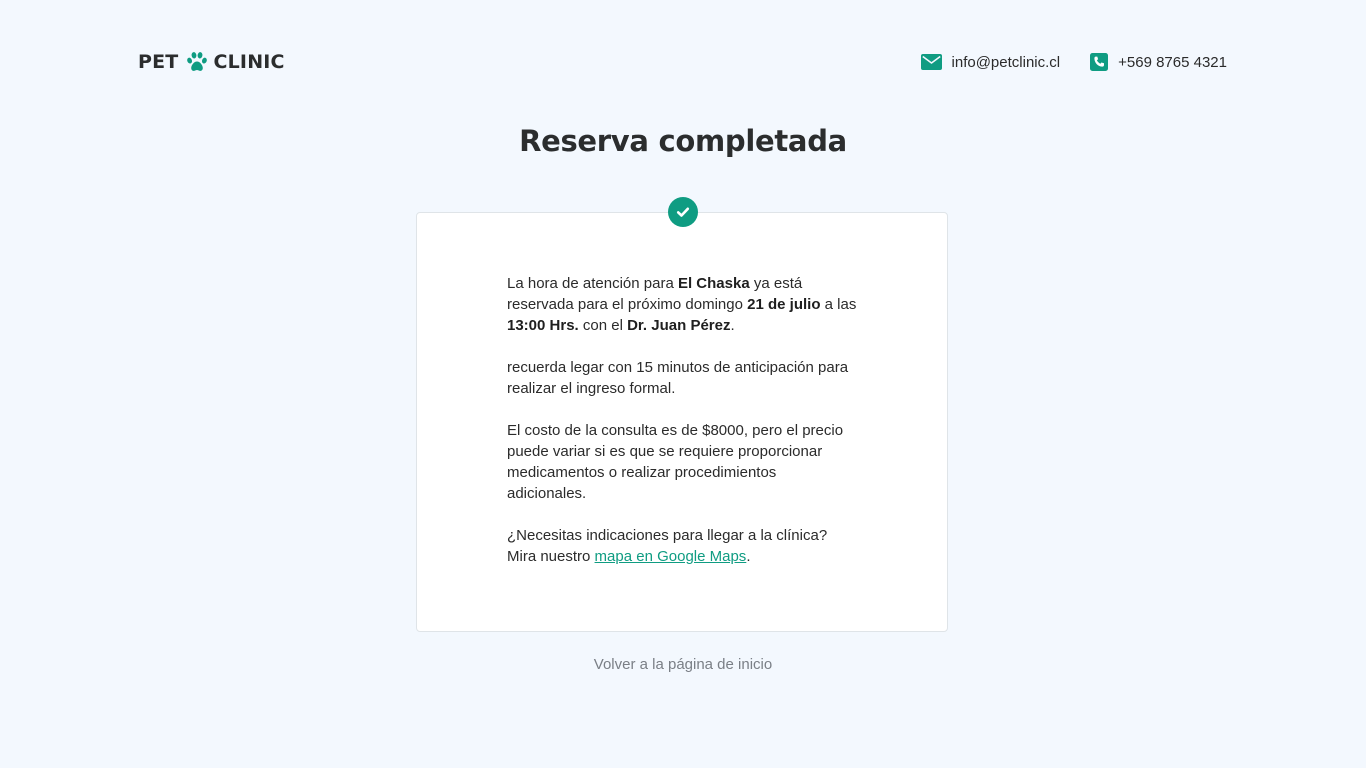 This screenshot has width=1366, height=768. What do you see at coordinates (1073, 62) in the screenshot?
I see `contact-info: info@petclinic.cl +569 8765 4321` at bounding box center [1073, 62].